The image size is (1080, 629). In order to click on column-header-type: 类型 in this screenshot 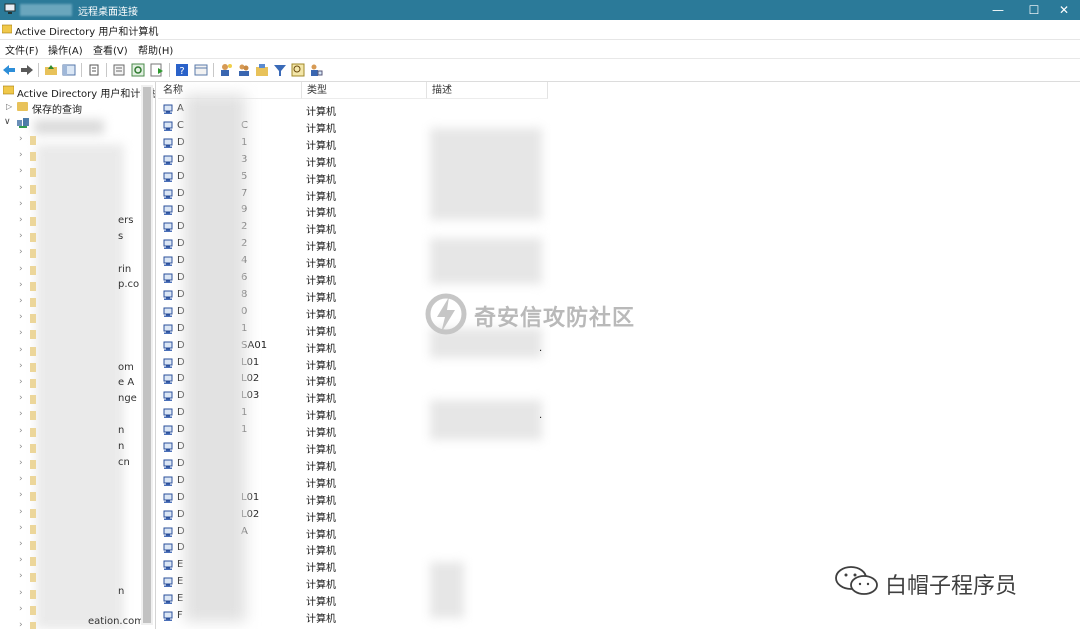, I will do `click(364, 90)`.